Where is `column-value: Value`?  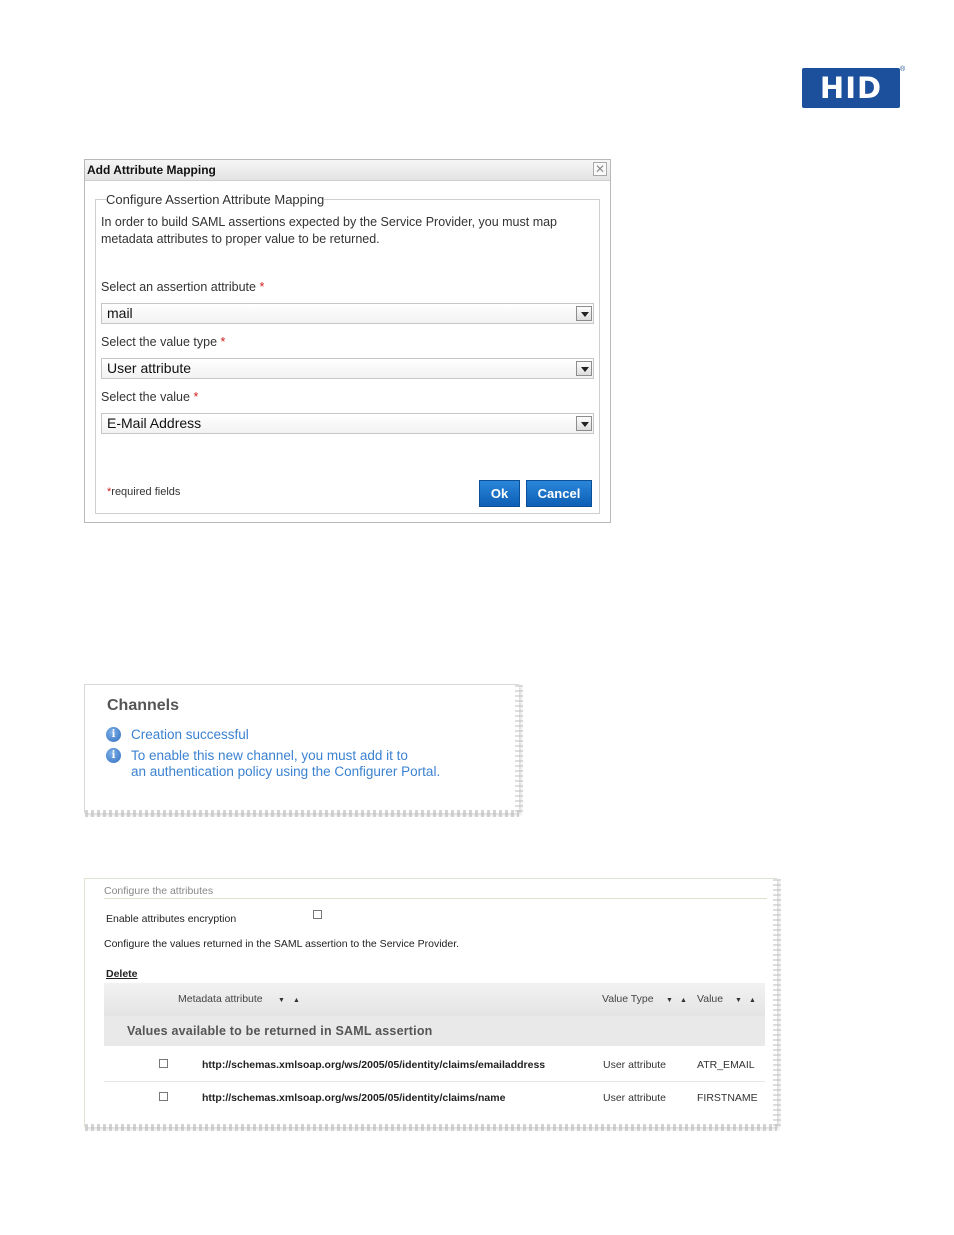
column-value: Value is located at coordinates (710, 999).